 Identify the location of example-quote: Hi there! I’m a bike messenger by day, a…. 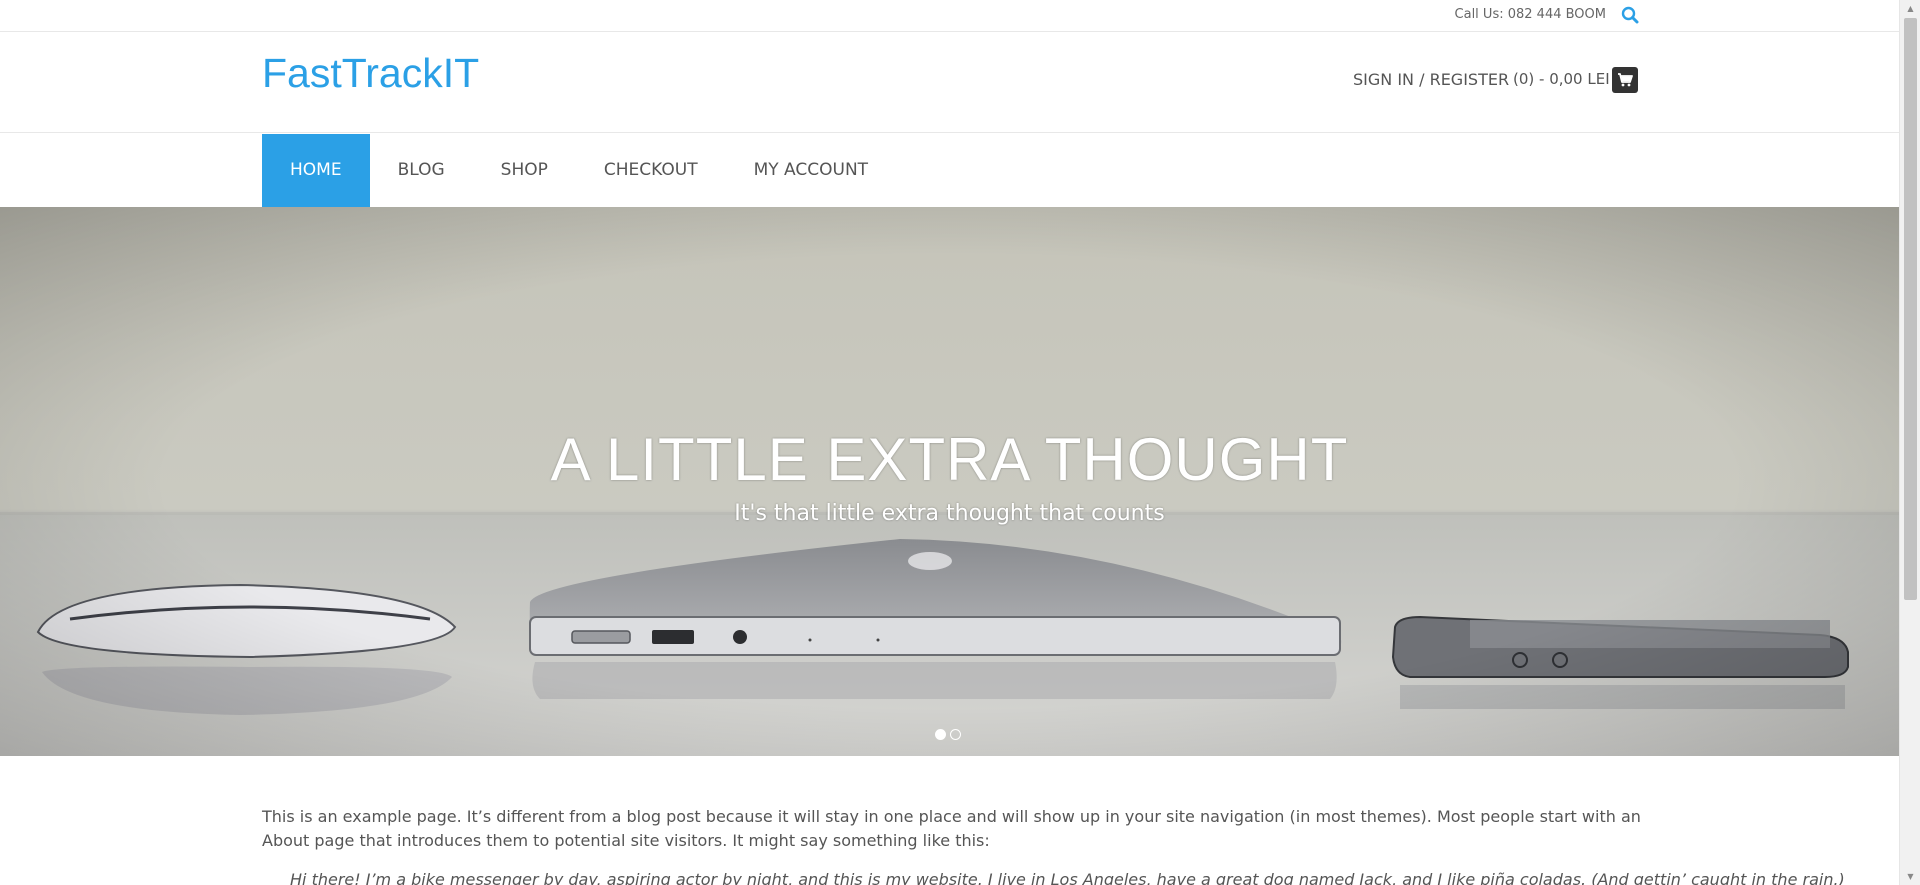
(1067, 877).